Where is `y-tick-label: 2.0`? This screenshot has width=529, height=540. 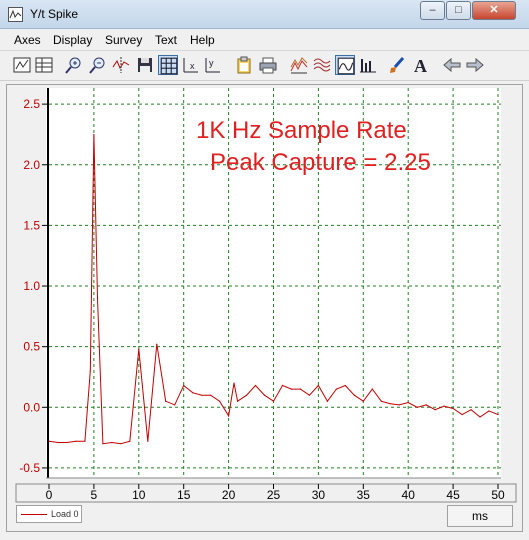
y-tick-label: 2.0 is located at coordinates (31, 165).